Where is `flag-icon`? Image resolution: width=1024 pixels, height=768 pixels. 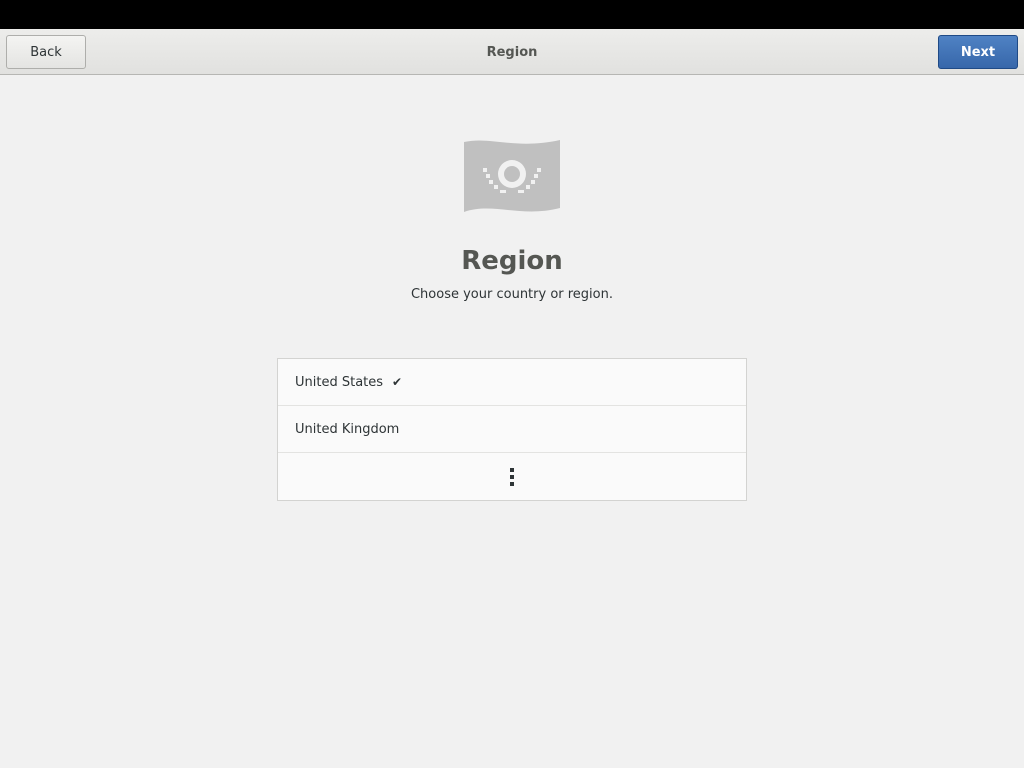
flag-icon is located at coordinates (512, 176).